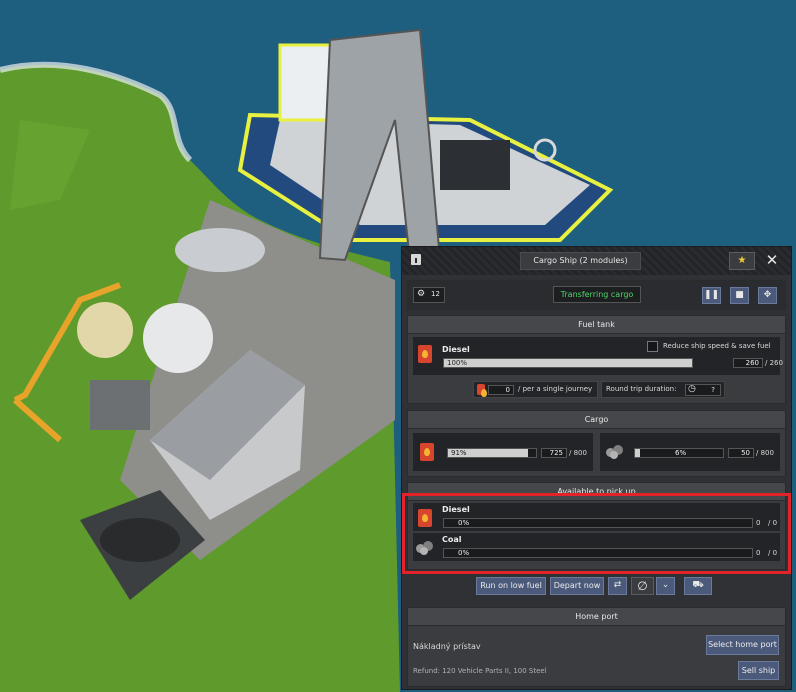 The height and width of the screenshot is (692, 796). What do you see at coordinates (617, 586) in the screenshot?
I see `cycle-icon: ⇄` at bounding box center [617, 586].